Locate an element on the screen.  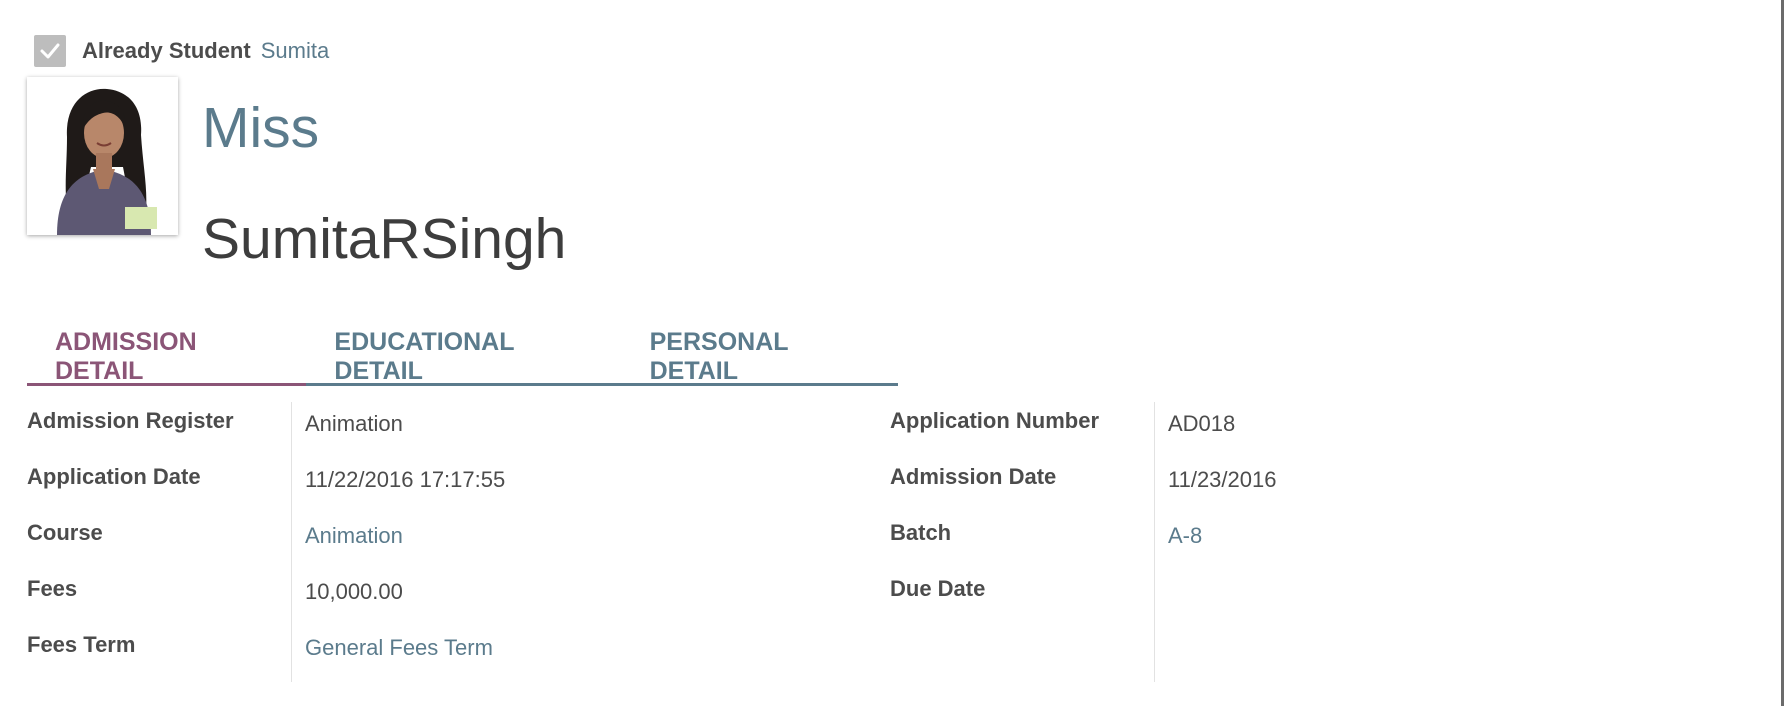
admission-date-label: Admission Date is located at coordinates (973, 476).